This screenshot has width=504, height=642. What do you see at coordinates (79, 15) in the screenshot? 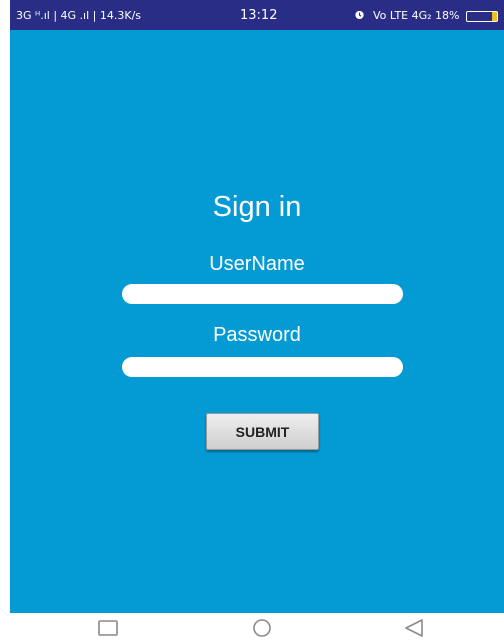
I see `network-status: 3G ᴴ.ıl | 4G .ıl | 14.3K/s` at bounding box center [79, 15].